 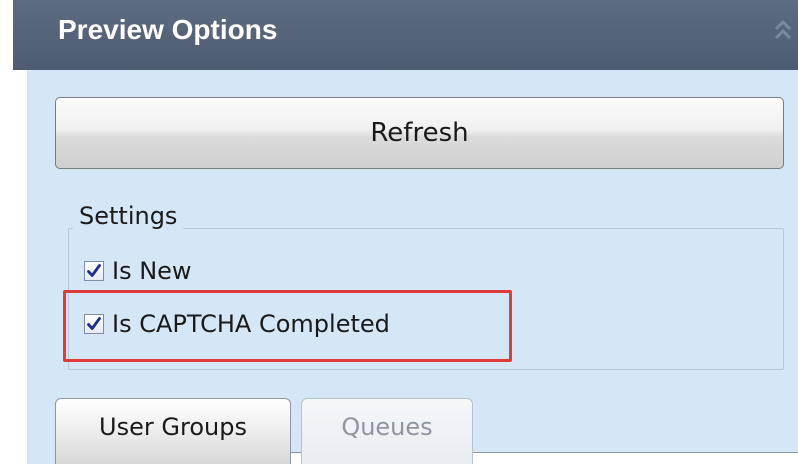 I want to click on is-new-checkbox: Is New, so click(x=138, y=271).